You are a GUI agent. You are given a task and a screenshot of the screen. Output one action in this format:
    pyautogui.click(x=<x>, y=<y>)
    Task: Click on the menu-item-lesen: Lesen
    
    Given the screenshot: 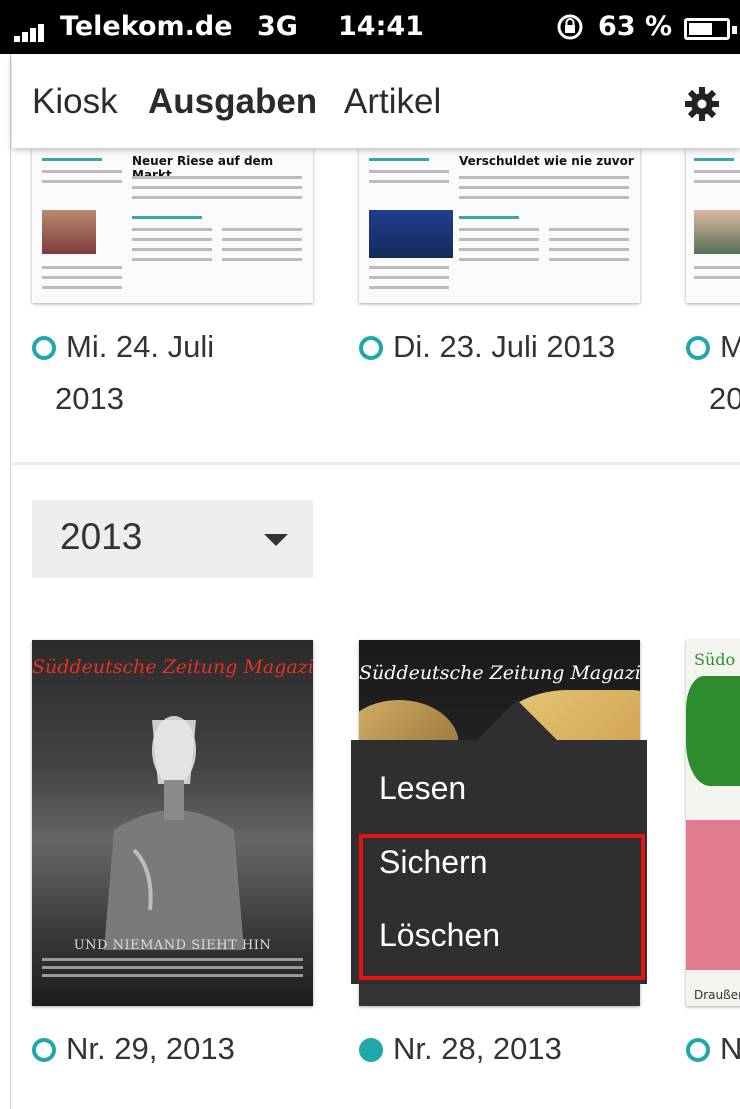 What is the action you would take?
    pyautogui.click(x=422, y=788)
    